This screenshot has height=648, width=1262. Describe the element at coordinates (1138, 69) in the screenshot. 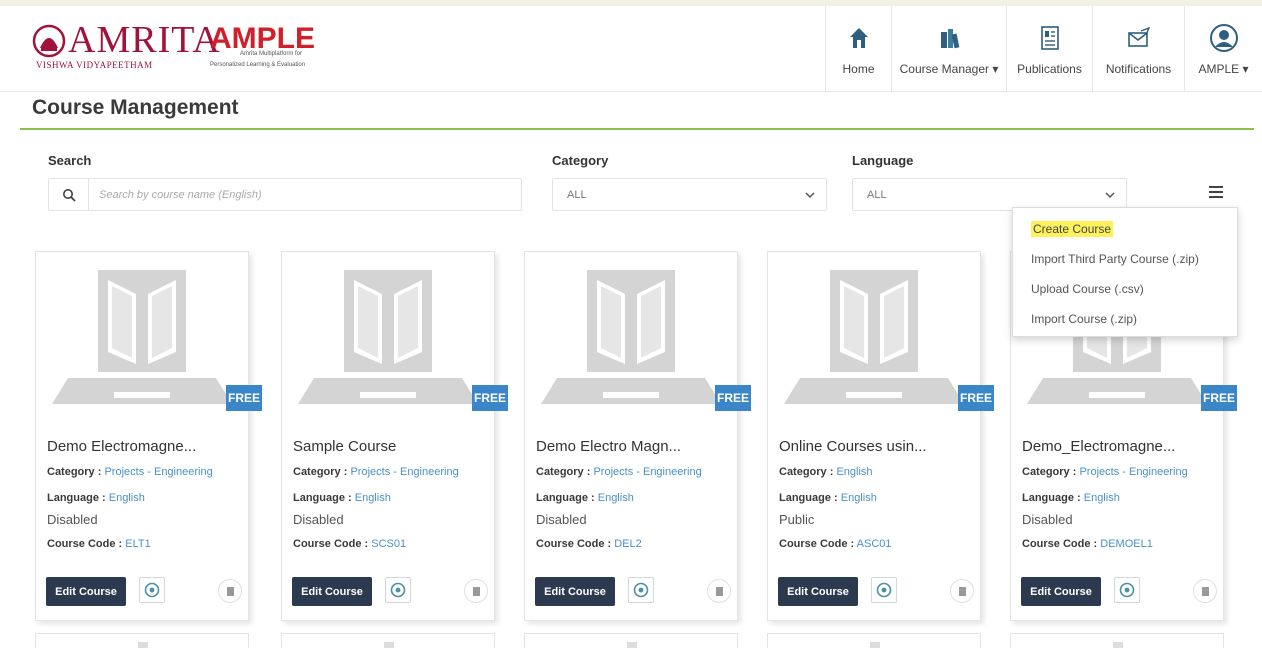

I see `nav-notifications-label: Notifications` at that location.